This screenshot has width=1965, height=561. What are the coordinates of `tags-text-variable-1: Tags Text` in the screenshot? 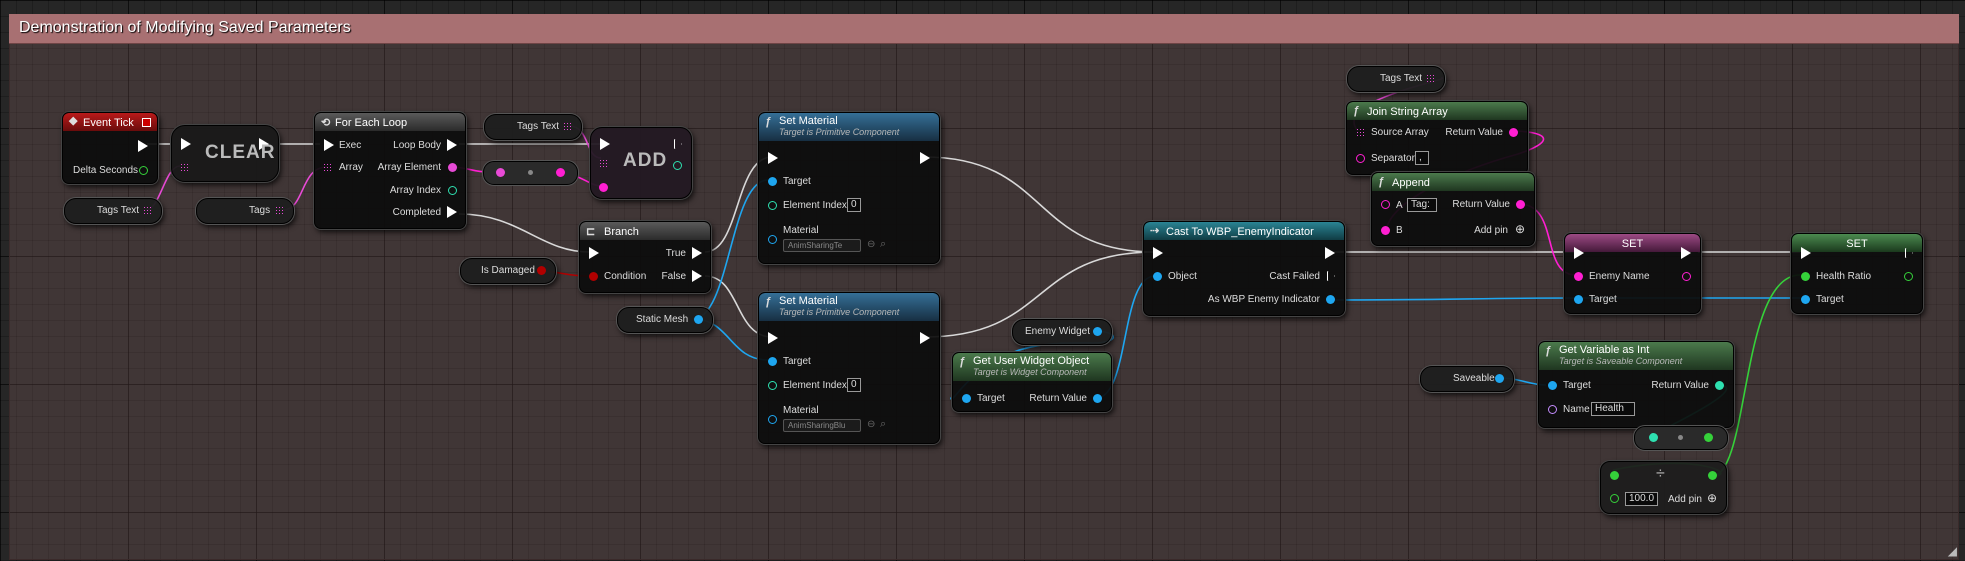 It's located at (113, 211).